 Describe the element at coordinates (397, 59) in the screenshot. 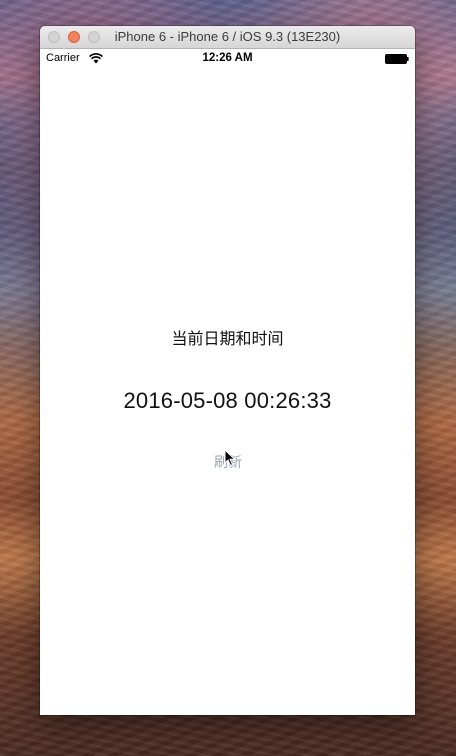

I see `battery-icon` at that location.